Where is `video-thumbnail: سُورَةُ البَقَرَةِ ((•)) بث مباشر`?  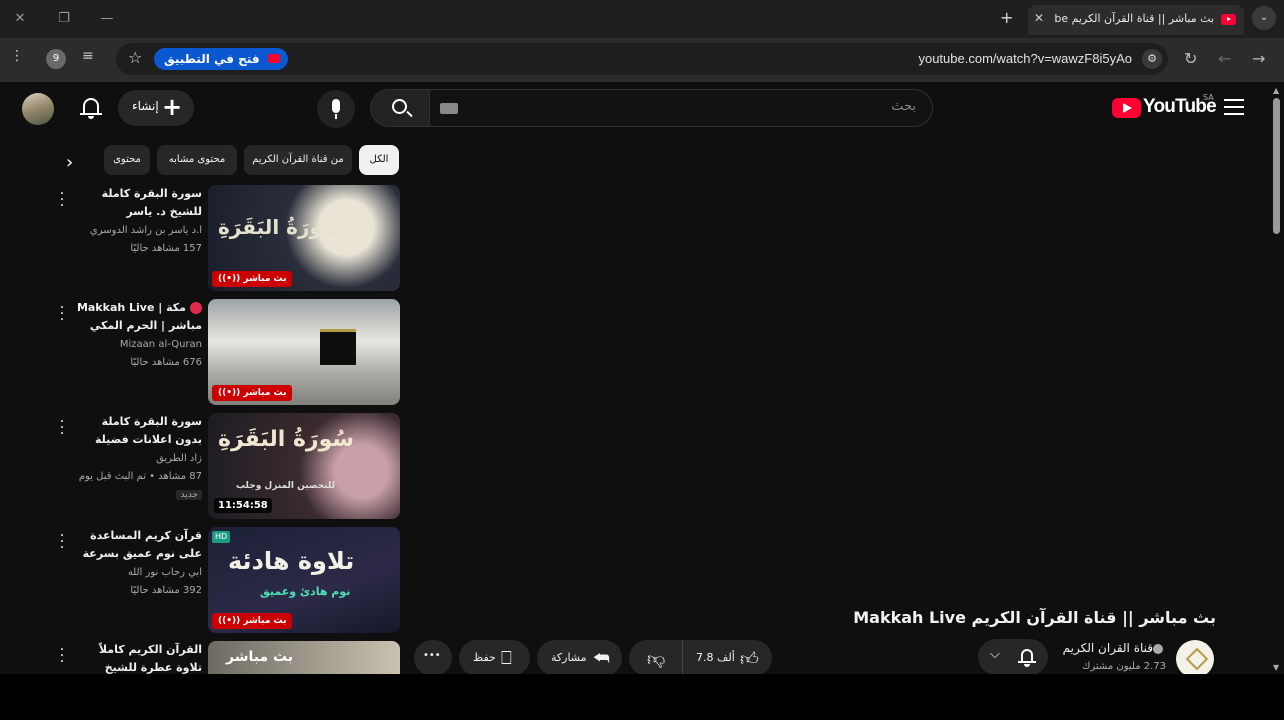 video-thumbnail: سُورَةُ البَقَرَةِ ((•)) بث مباشر is located at coordinates (304, 238).